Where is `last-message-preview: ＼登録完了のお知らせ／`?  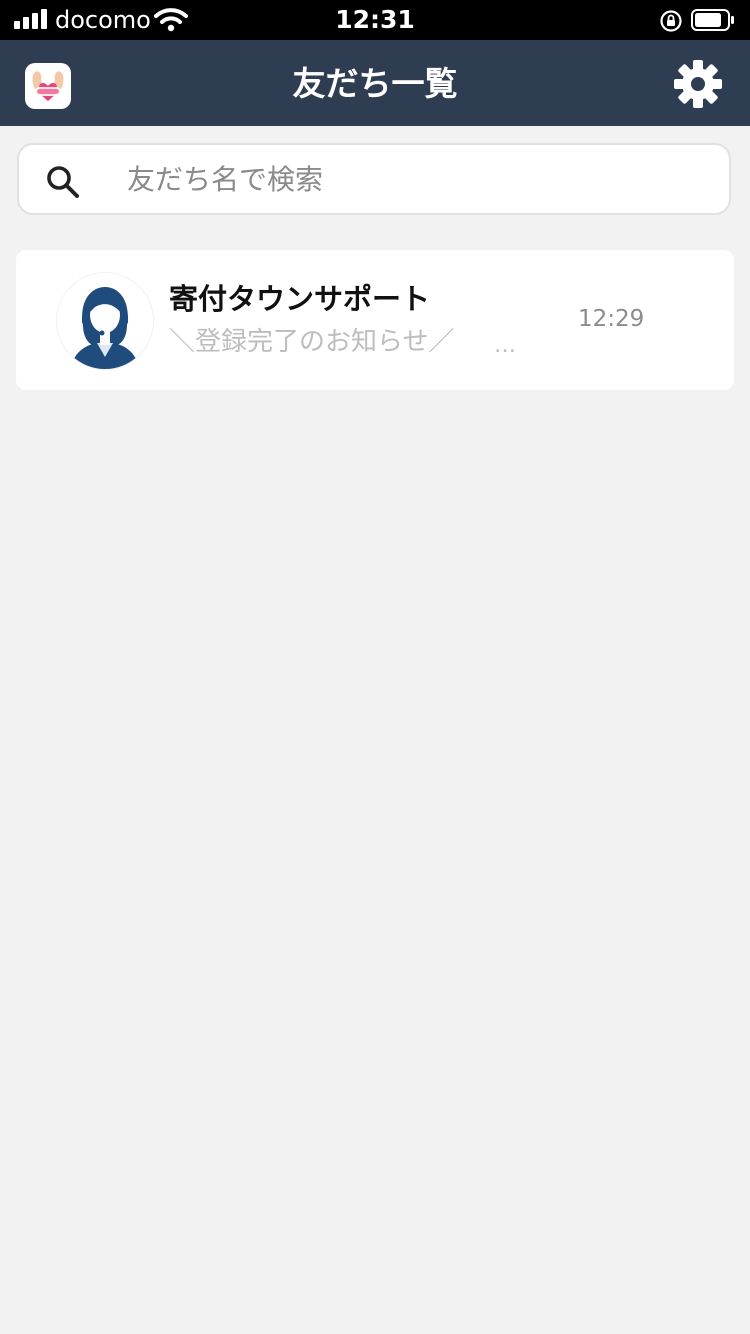 last-message-preview: ＼登録完了のお知らせ／ is located at coordinates (312, 342).